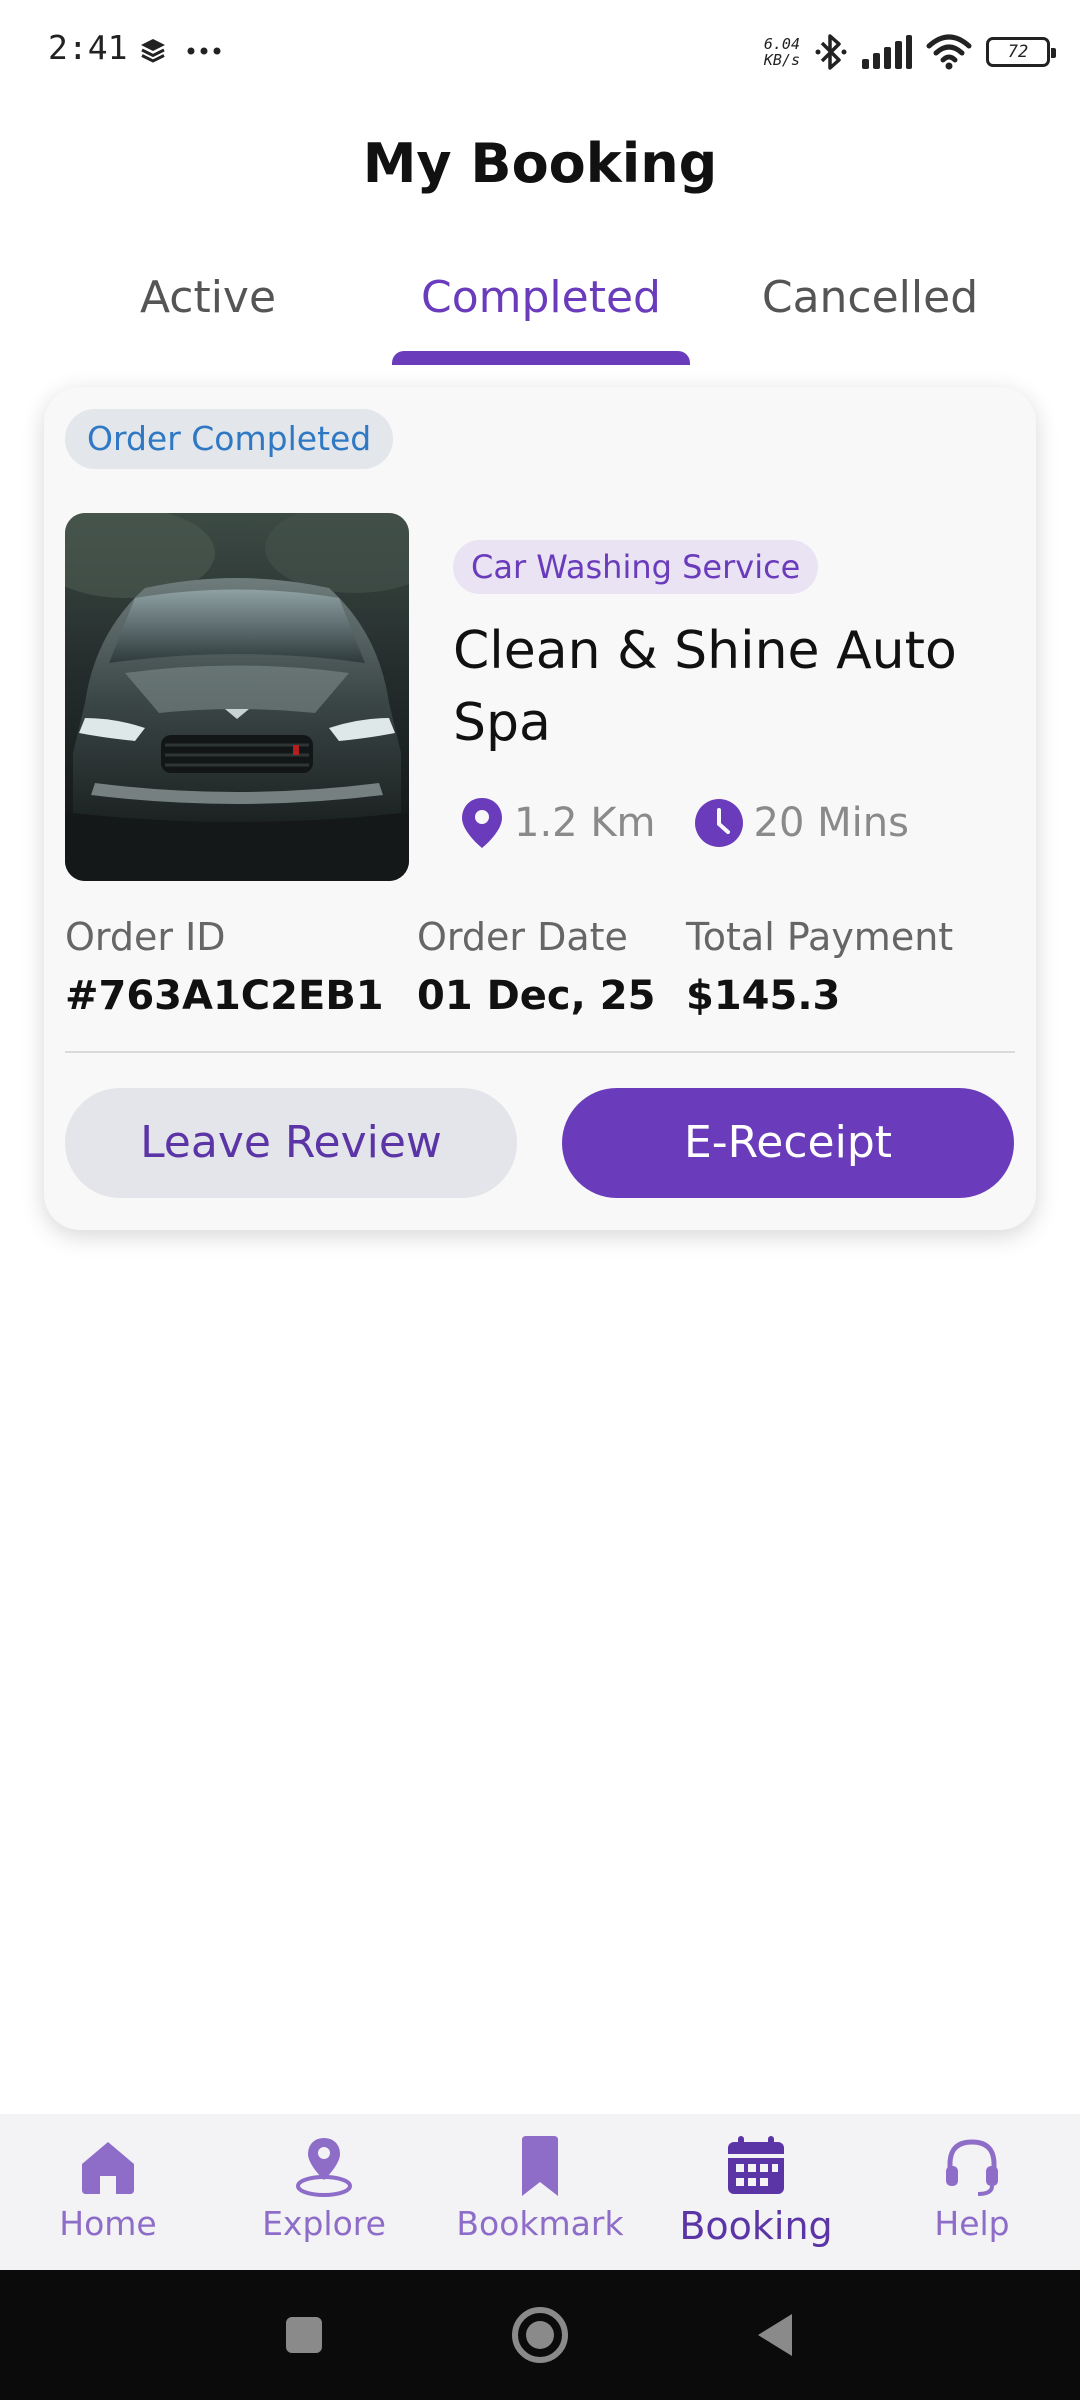 The height and width of the screenshot is (2400, 1080). What do you see at coordinates (585, 823) in the screenshot?
I see `distance-text: 1.2 Km` at bounding box center [585, 823].